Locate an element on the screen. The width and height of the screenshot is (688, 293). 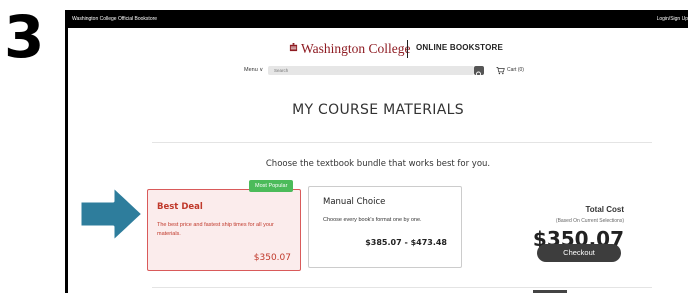
college-seal-icon is located at coordinates (293, 47).